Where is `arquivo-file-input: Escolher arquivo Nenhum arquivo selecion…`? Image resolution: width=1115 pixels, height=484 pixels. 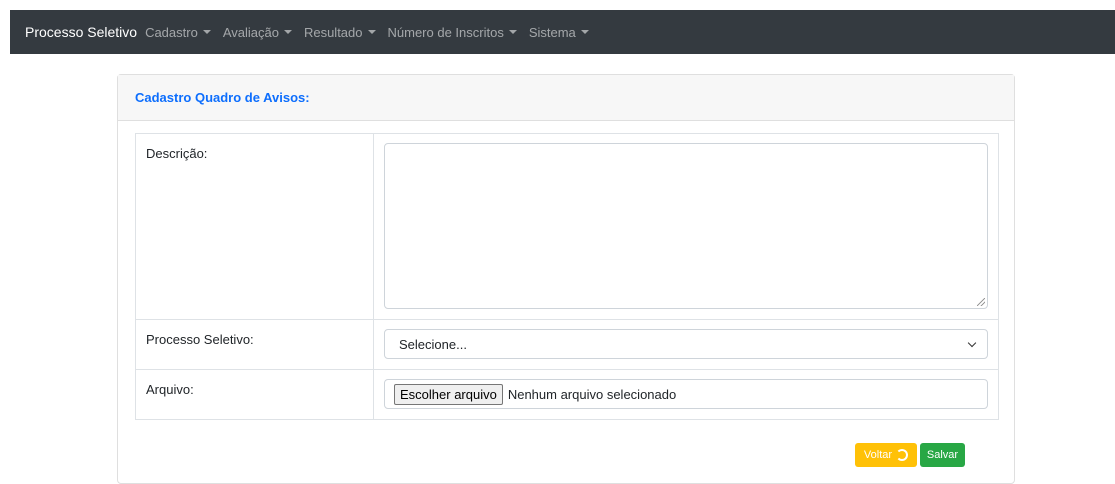
arquivo-file-input: Escolher arquivo Nenhum arquivo selecion… is located at coordinates (686, 394).